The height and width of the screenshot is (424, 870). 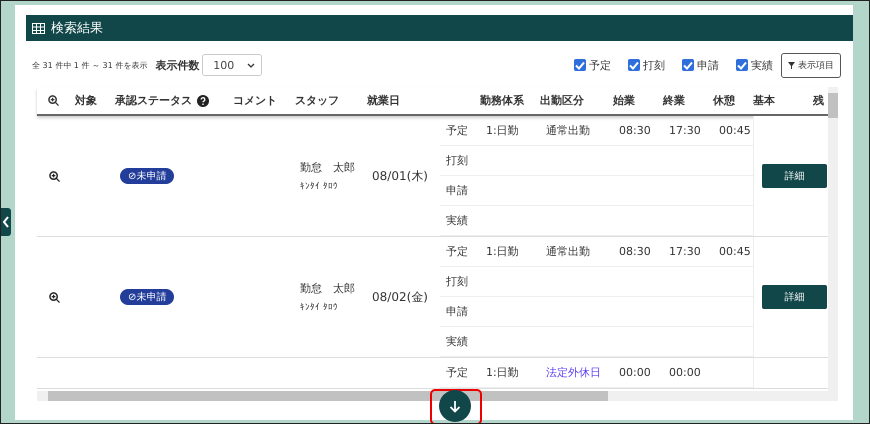 I want to click on section-title: 検索結果, so click(x=77, y=28).